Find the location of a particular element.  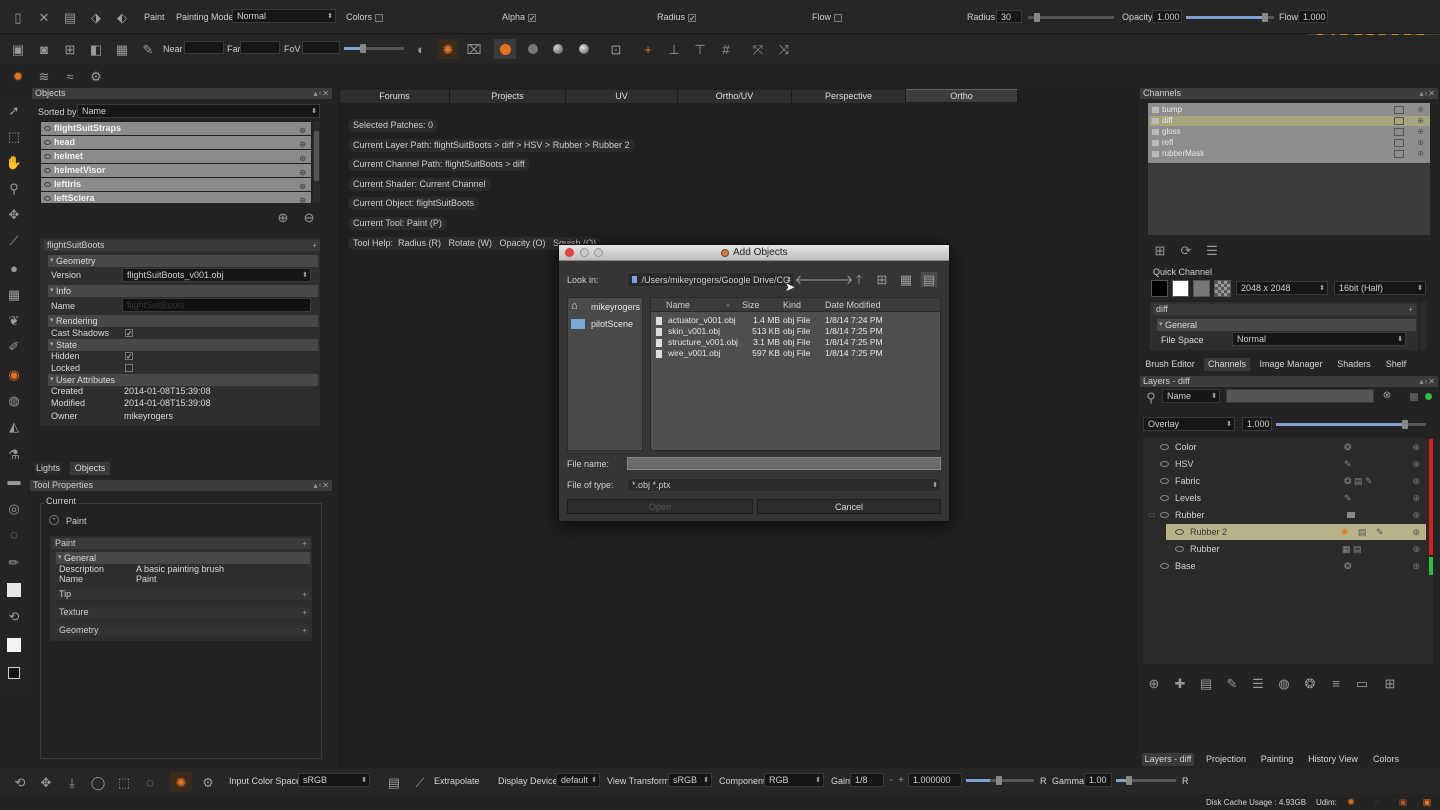

objects-scrollbar is located at coordinates (316, 162).